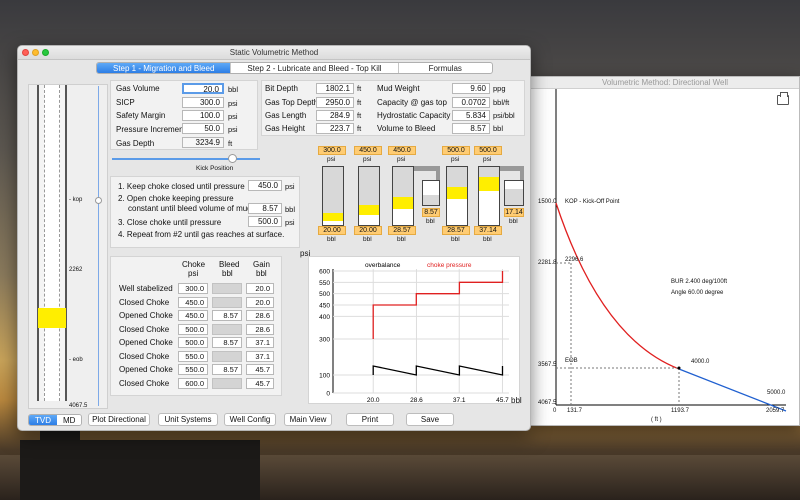 This screenshot has height=500, width=800. What do you see at coordinates (98, 246) in the screenshot?
I see `well-slider-track` at bounding box center [98, 246].